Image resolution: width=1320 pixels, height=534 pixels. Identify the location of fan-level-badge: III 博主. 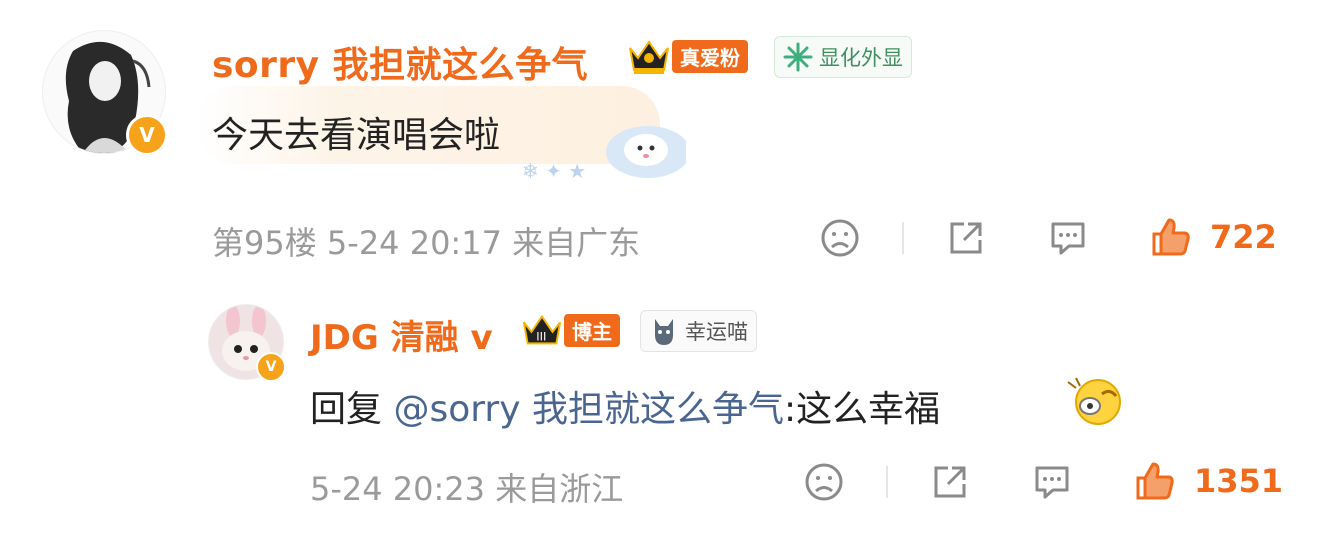
(570, 330).